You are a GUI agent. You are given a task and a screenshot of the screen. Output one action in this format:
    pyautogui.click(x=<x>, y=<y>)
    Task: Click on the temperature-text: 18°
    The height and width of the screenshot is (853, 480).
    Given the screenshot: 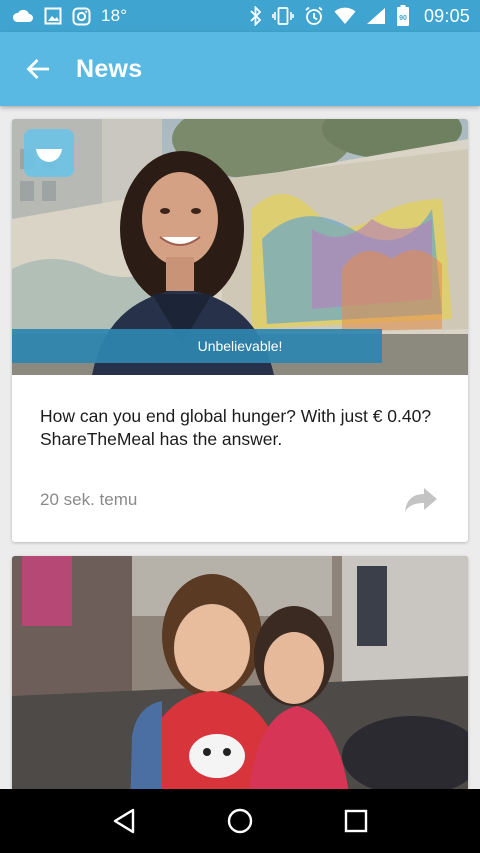 What is the action you would take?
    pyautogui.click(x=114, y=15)
    